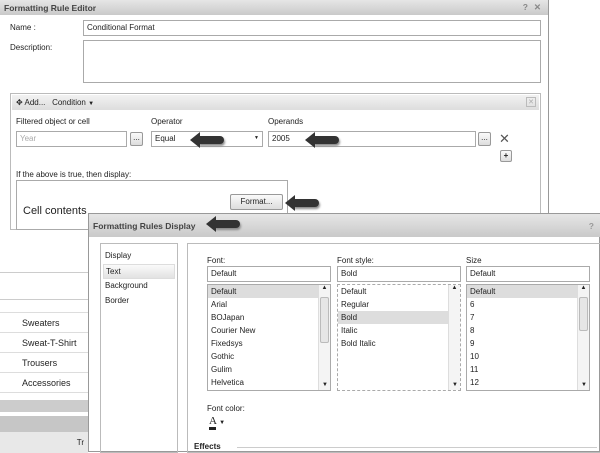 This screenshot has height=453, width=600. What do you see at coordinates (269, 356) in the screenshot?
I see `list-item: Gothic` at bounding box center [269, 356].